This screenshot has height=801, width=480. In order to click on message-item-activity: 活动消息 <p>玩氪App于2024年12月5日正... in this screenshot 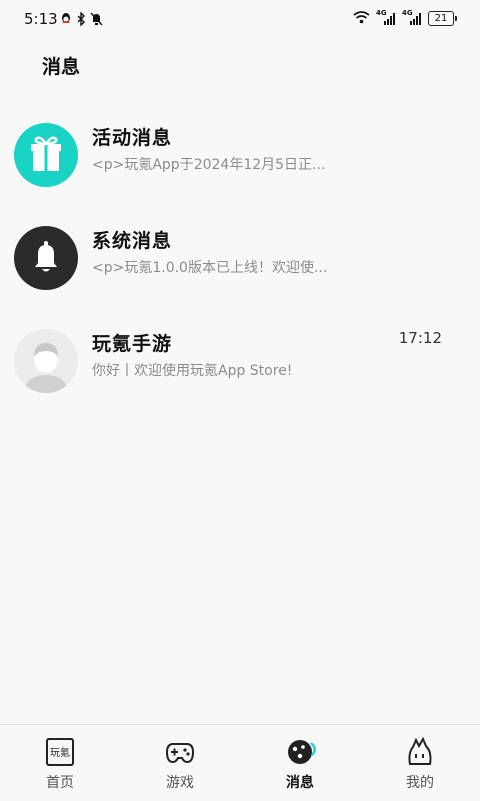, I will do `click(240, 156)`.